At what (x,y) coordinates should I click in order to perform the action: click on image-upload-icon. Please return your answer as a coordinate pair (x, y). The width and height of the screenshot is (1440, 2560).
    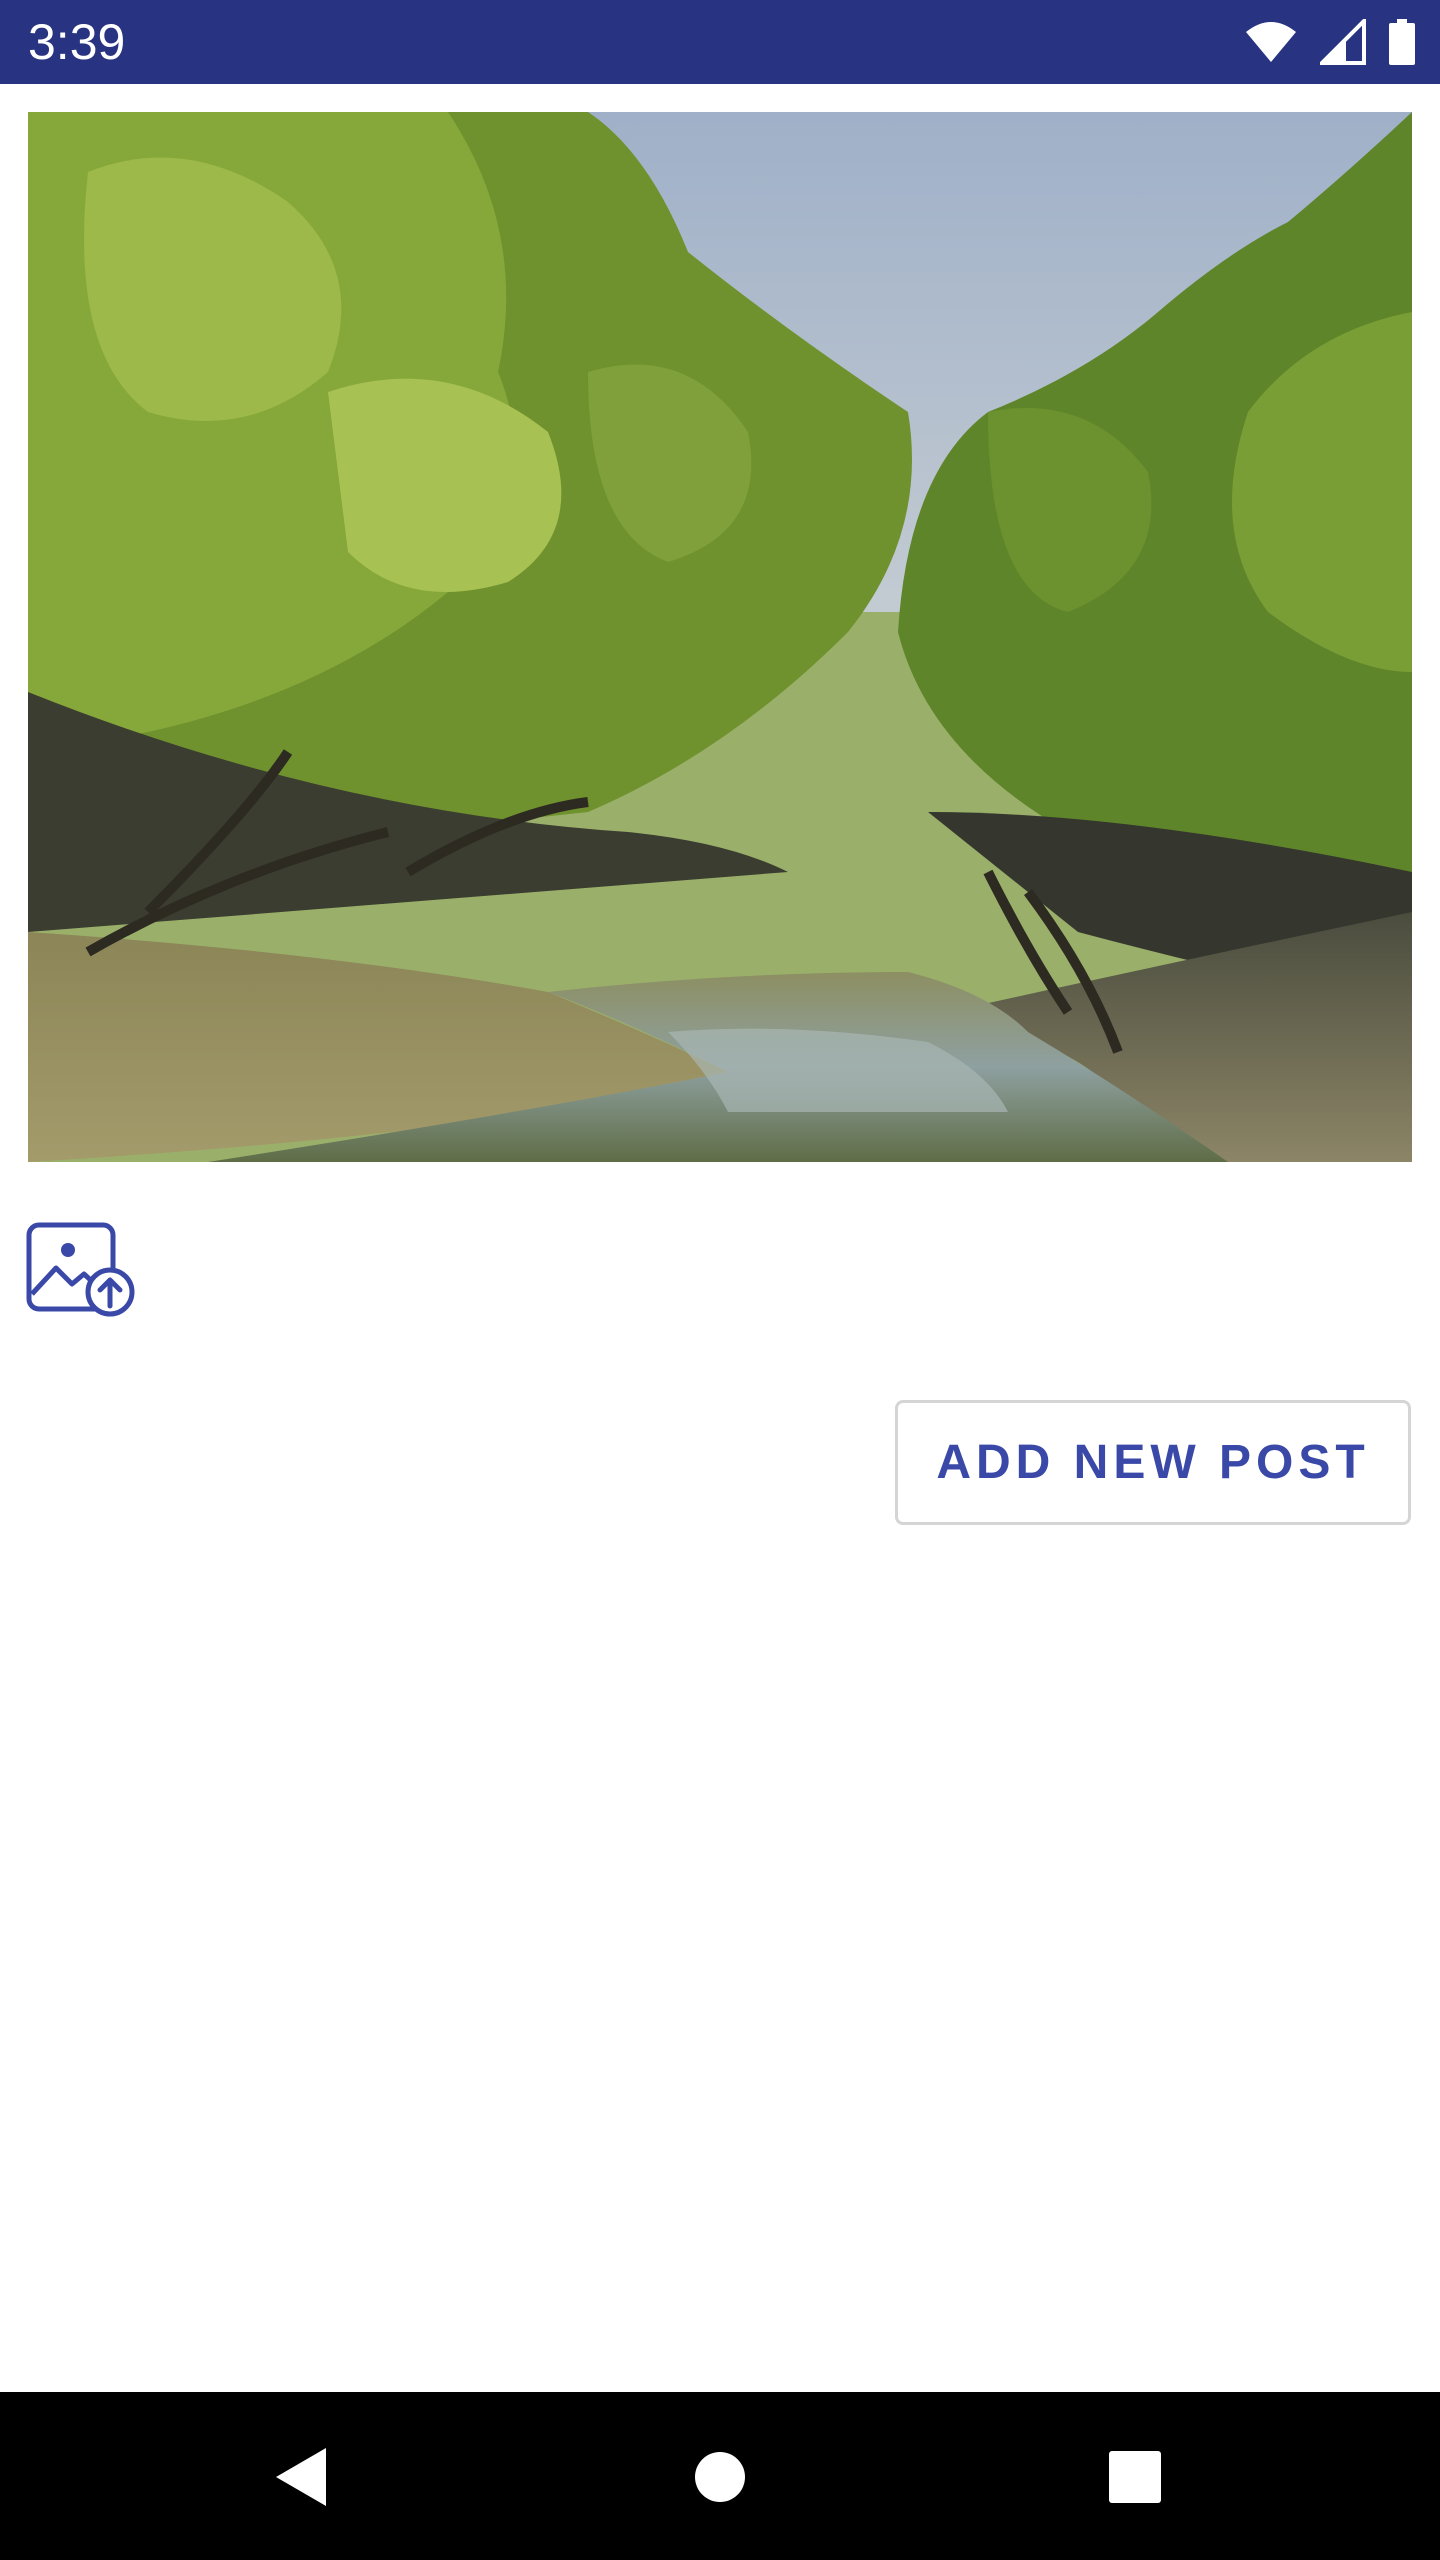
    Looking at the image, I should click on (81, 1270).